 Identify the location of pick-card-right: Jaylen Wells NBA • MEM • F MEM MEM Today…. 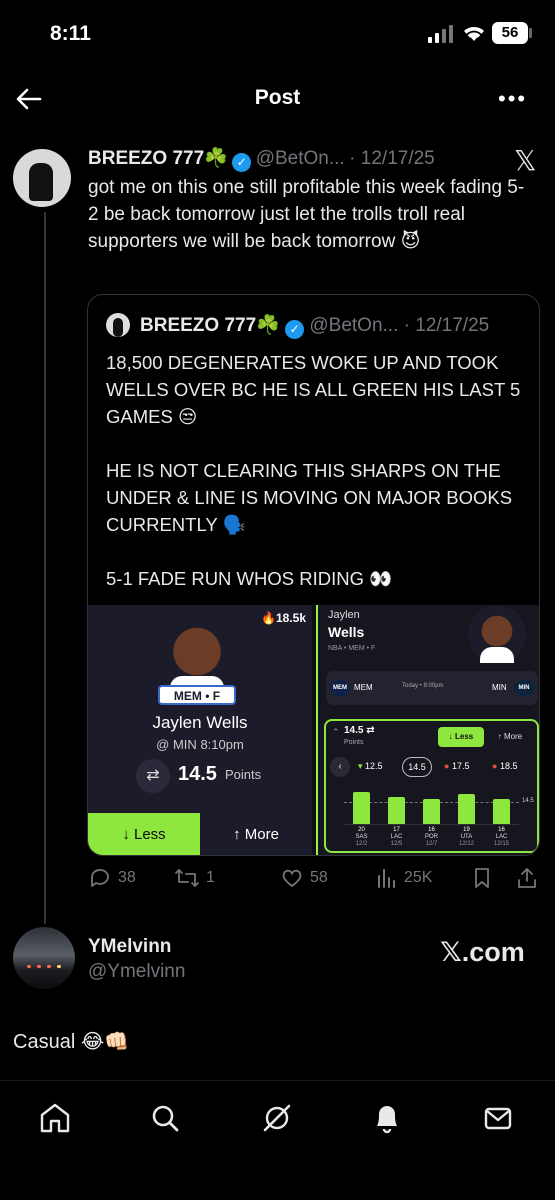
(427, 730).